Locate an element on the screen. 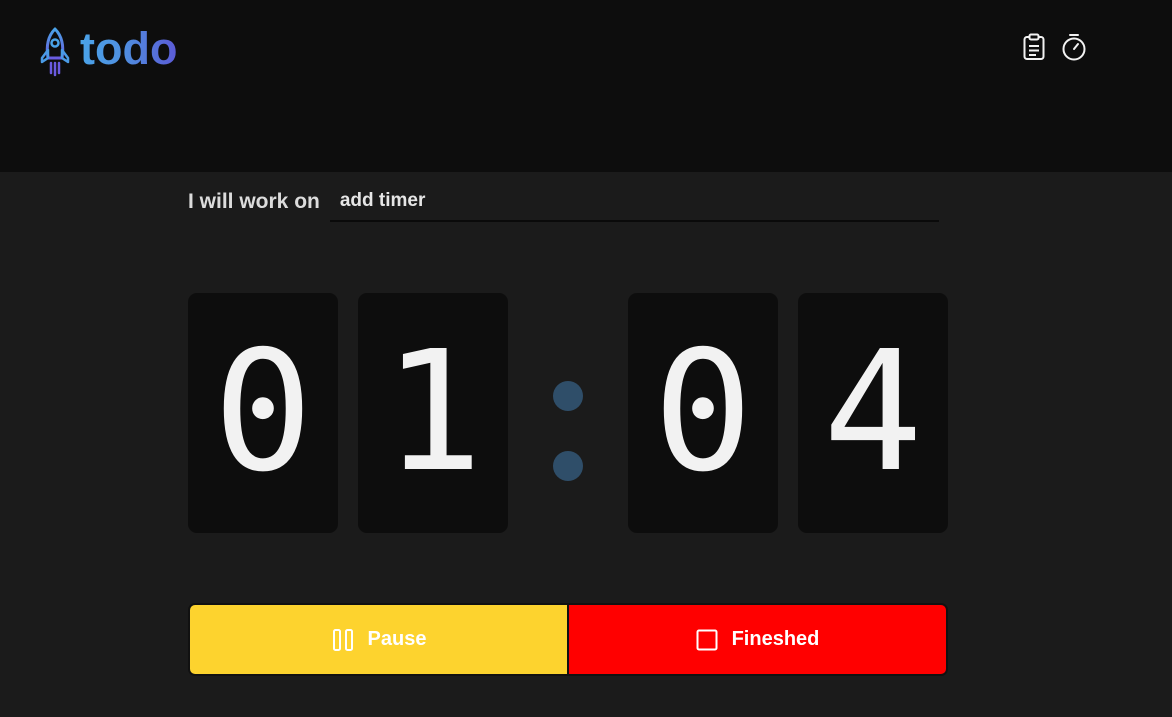 This screenshot has width=1172, height=717. pause-label: Pause is located at coordinates (397, 639).